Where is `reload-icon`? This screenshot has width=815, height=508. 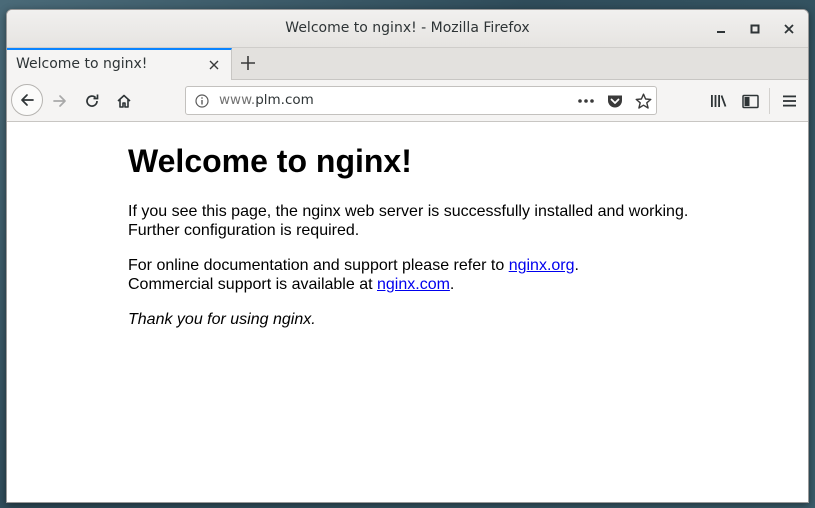 reload-icon is located at coordinates (92, 100).